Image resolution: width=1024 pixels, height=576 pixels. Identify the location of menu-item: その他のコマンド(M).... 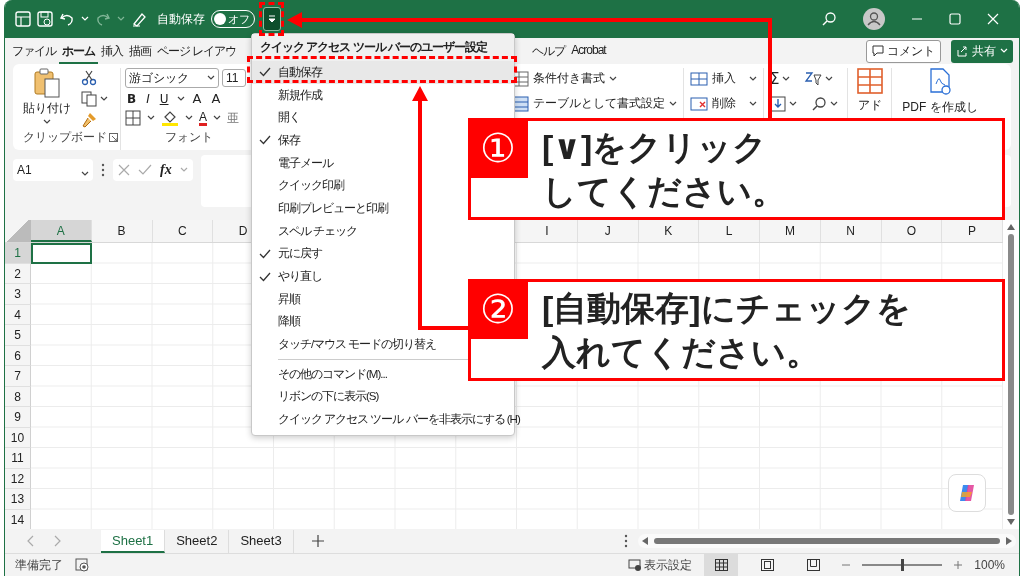
(321, 374).